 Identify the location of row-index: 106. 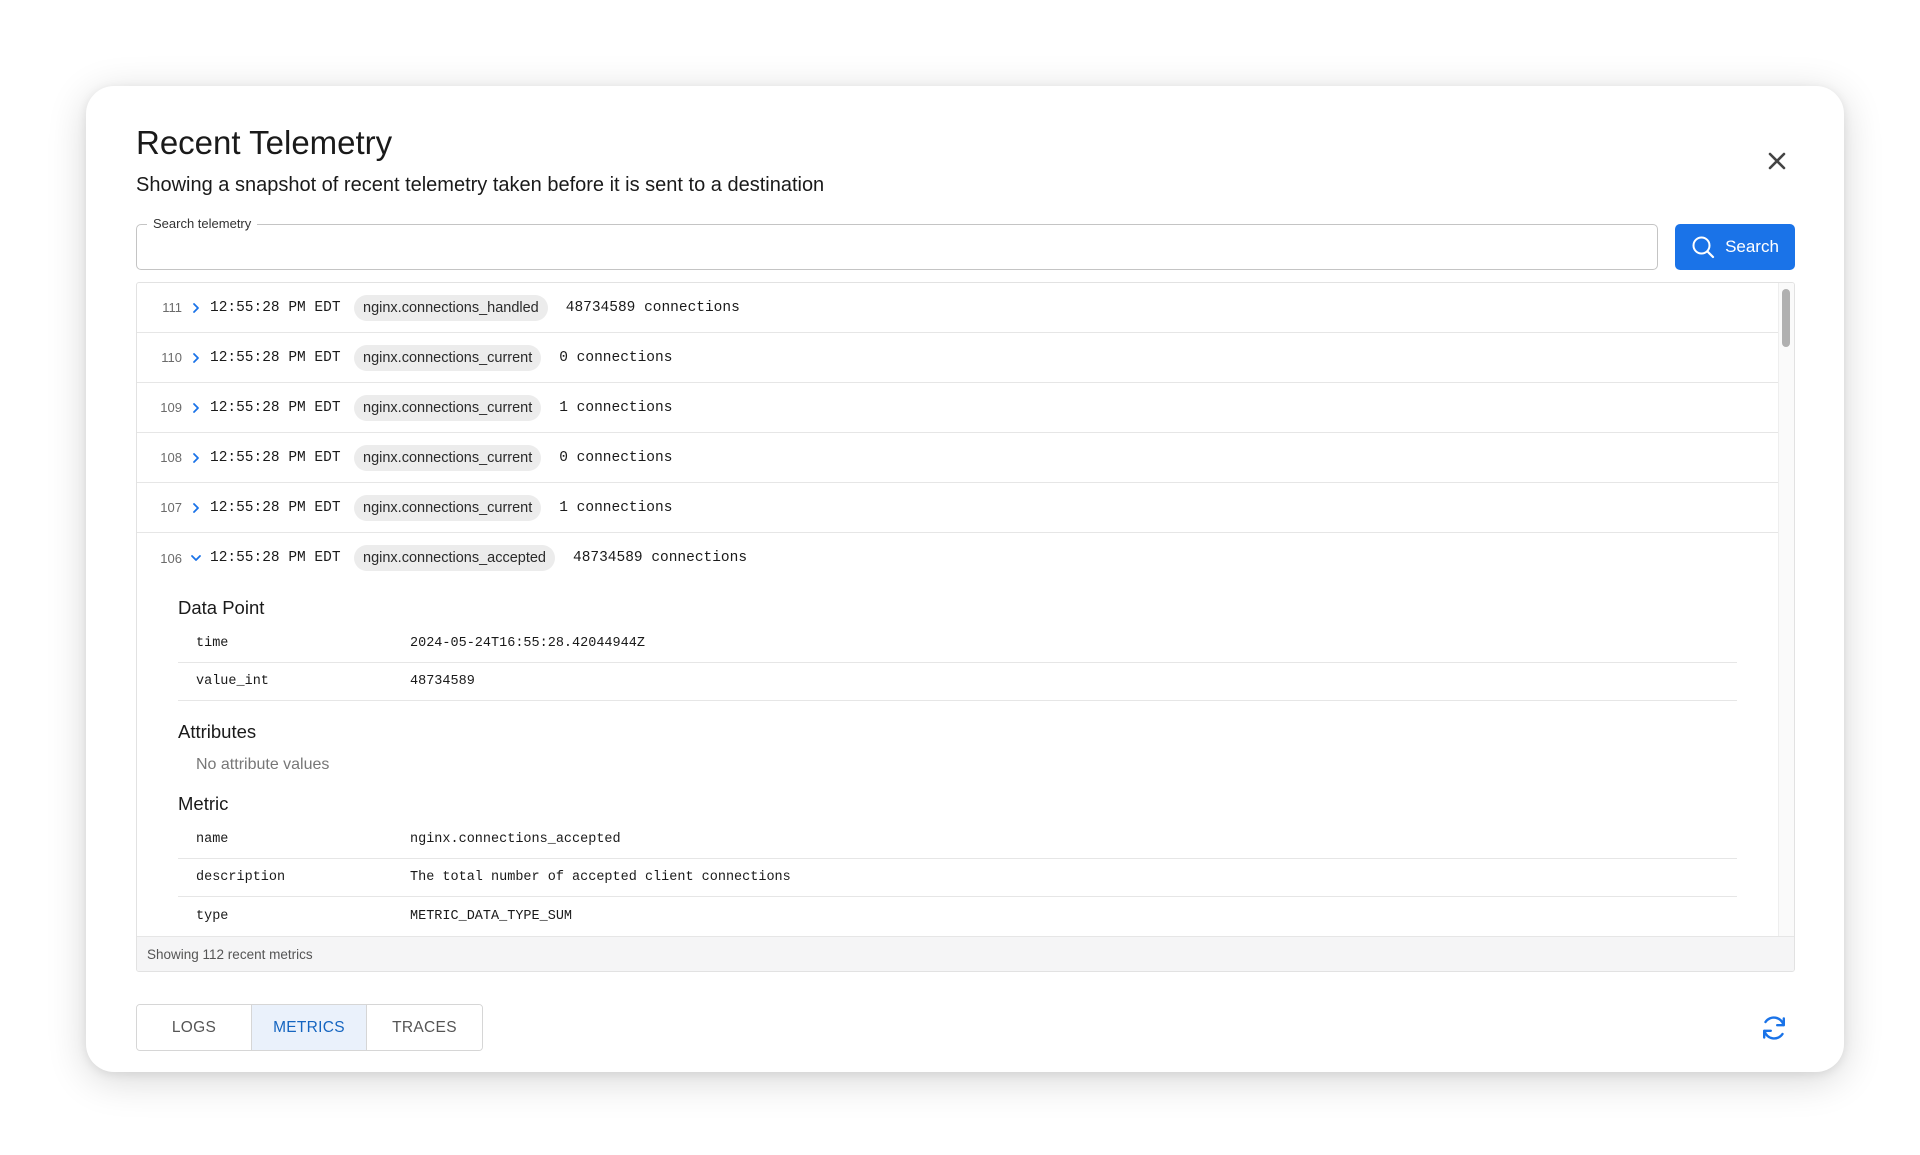
(171, 558).